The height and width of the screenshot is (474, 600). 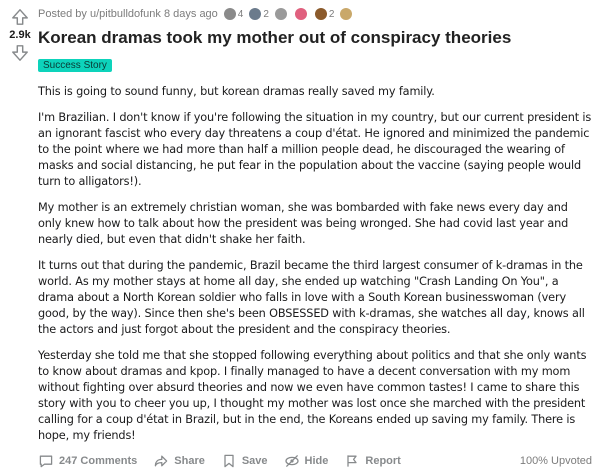 I want to click on award-silver: 4, so click(x=233, y=14).